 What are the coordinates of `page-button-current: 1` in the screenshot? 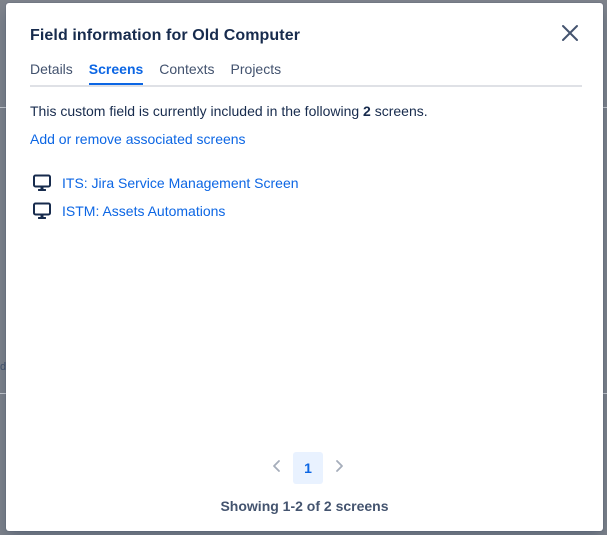 It's located at (308, 468).